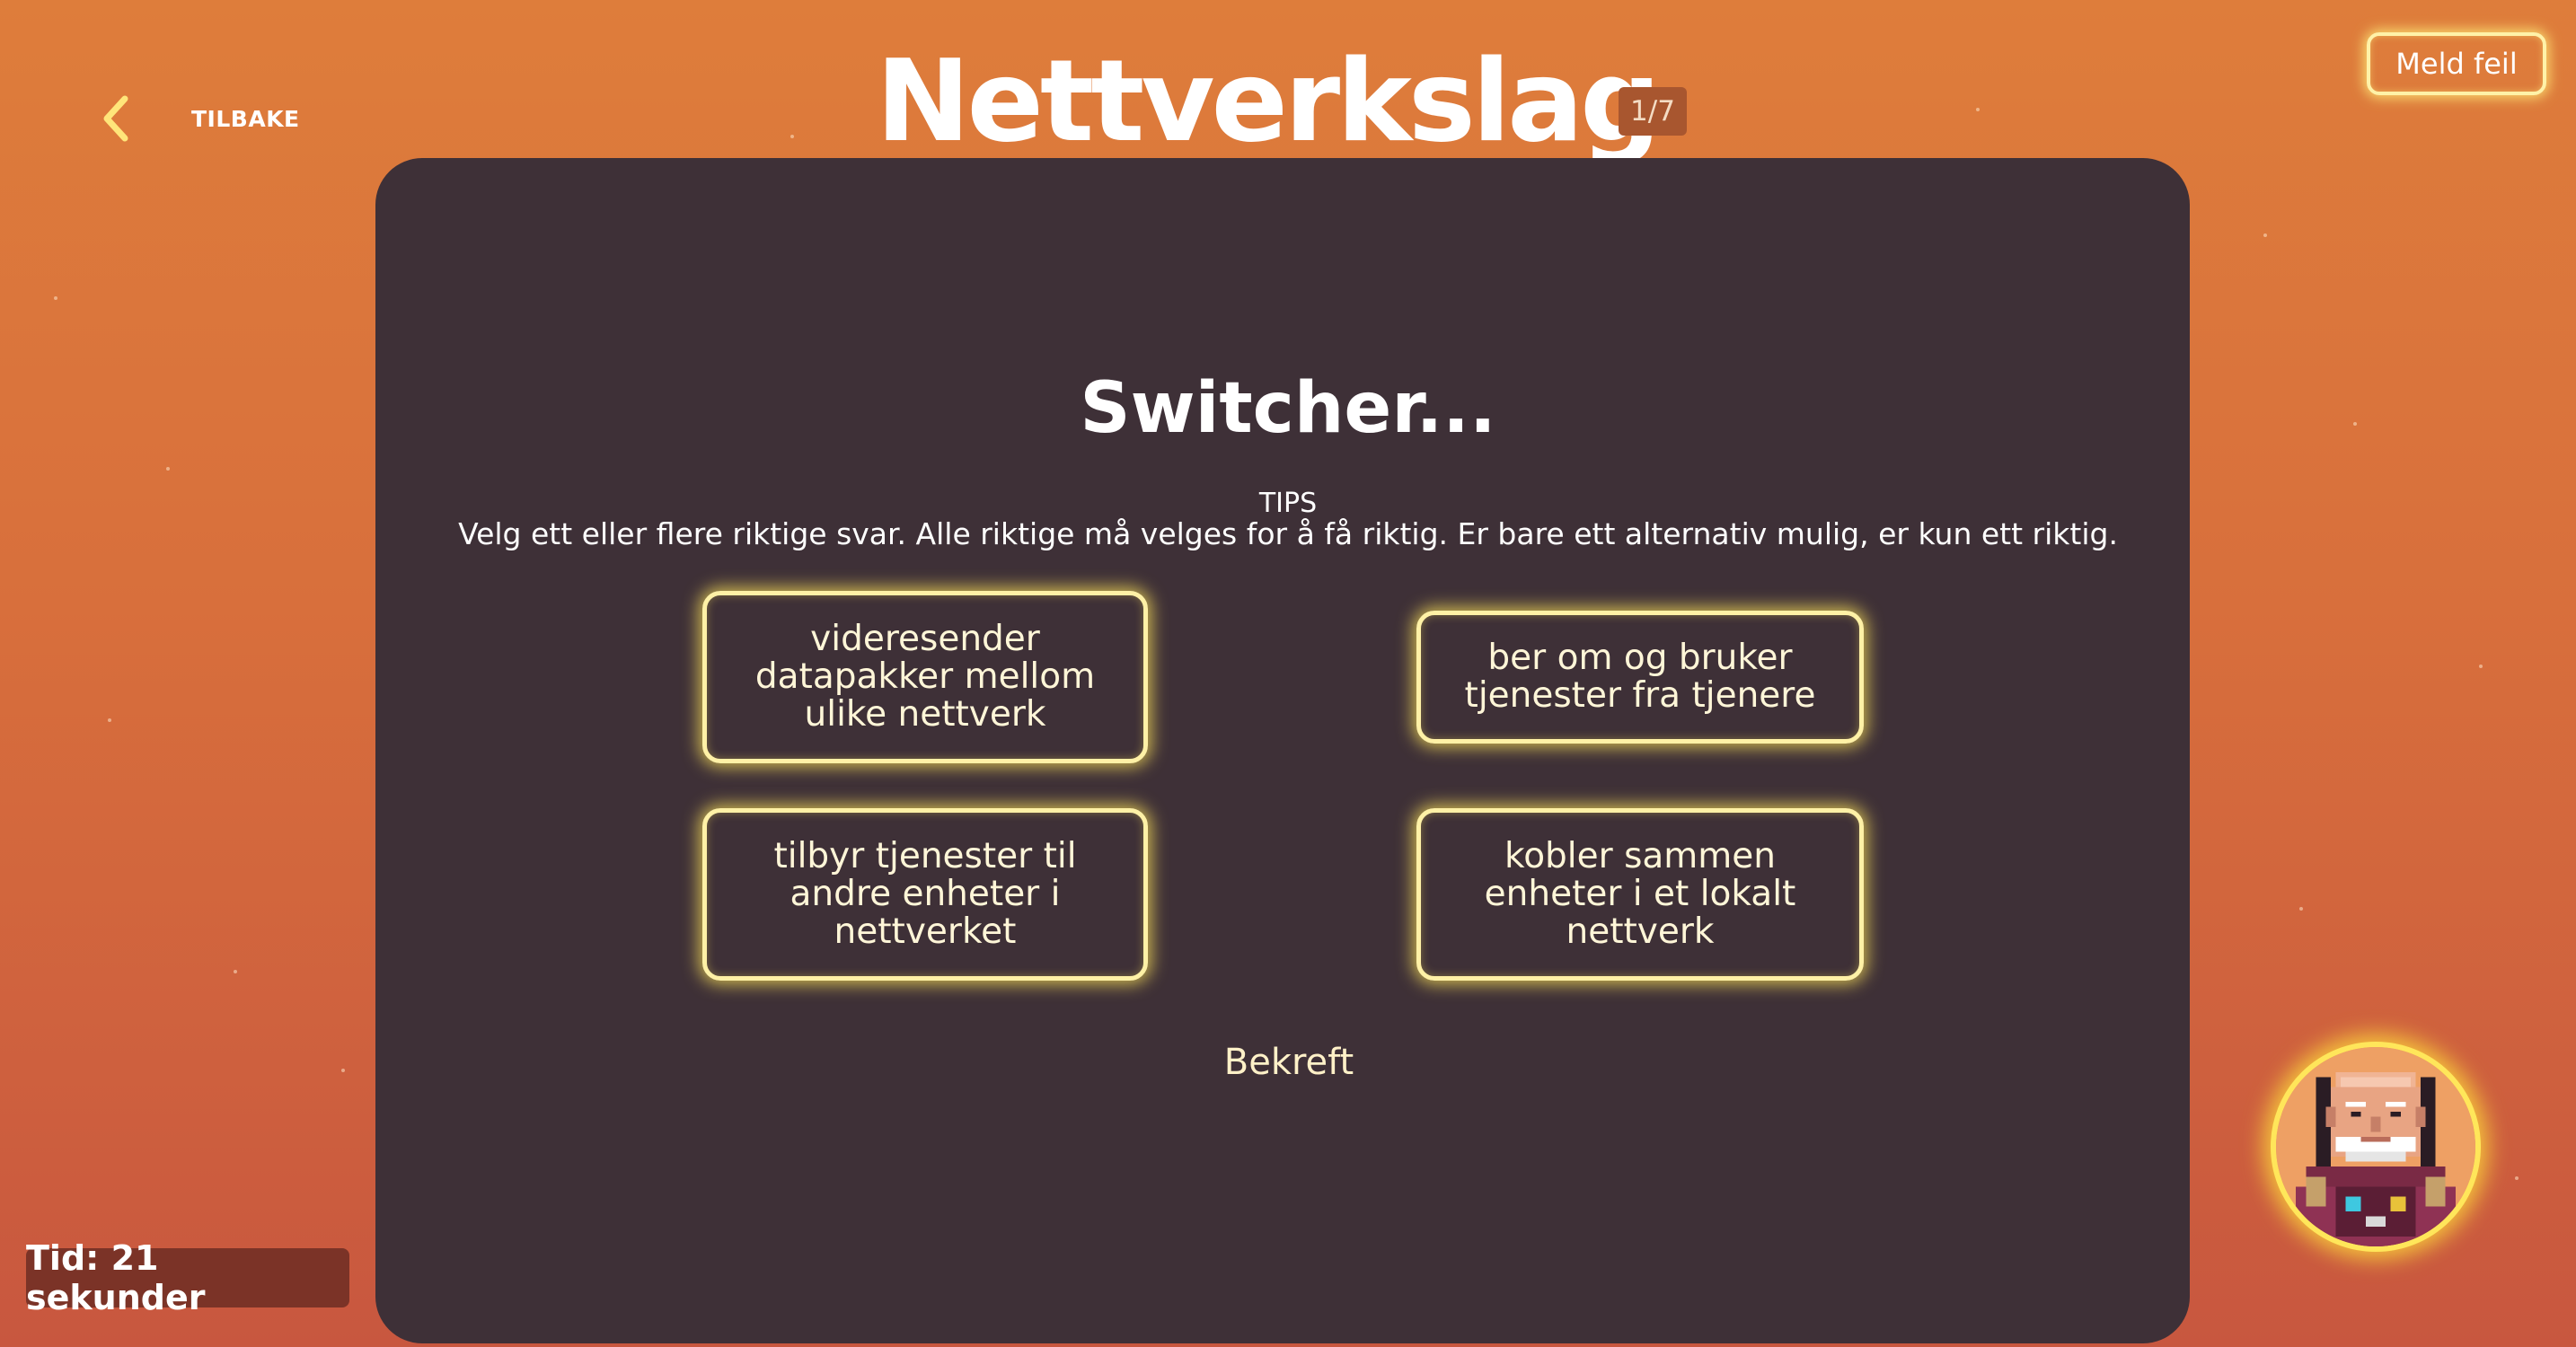 Image resolution: width=2576 pixels, height=1347 pixels. What do you see at coordinates (1289, 1067) in the screenshot?
I see `confirm-button: Bekreft` at bounding box center [1289, 1067].